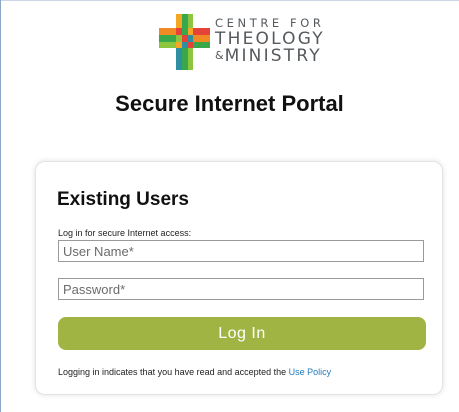 Image resolution: width=459 pixels, height=412 pixels. Describe the element at coordinates (0, 206) in the screenshot. I see `window-left-border` at that location.